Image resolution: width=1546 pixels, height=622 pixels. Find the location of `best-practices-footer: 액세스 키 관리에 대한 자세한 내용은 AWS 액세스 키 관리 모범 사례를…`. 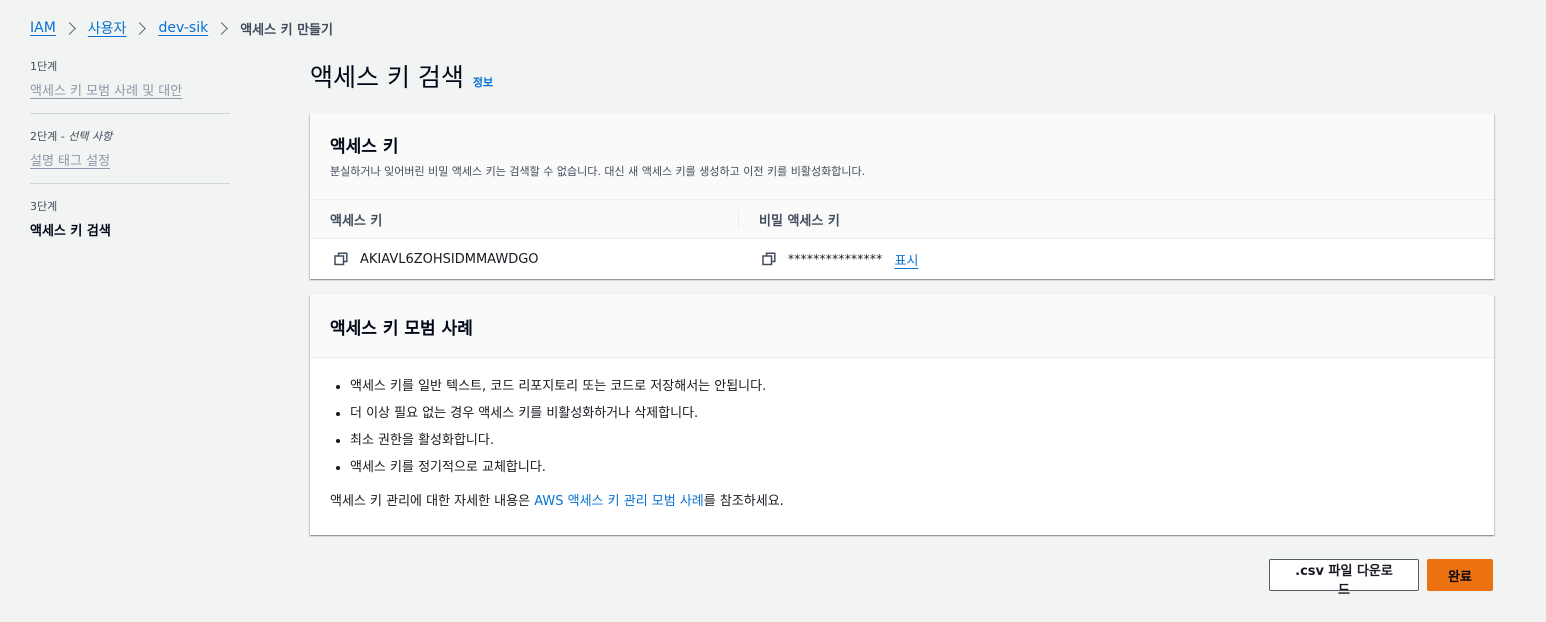

best-practices-footer: 액세스 키 관리에 대한 자세한 내용은 AWS 액세스 키 관리 모범 사례를… is located at coordinates (902, 499).